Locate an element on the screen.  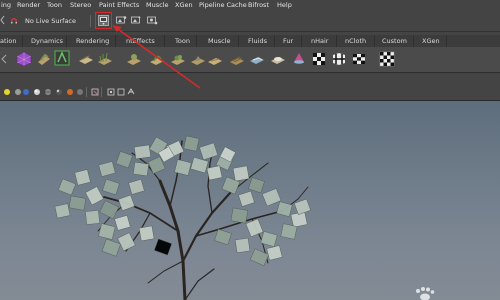
tab-fur: Fur is located at coordinates (288, 41).